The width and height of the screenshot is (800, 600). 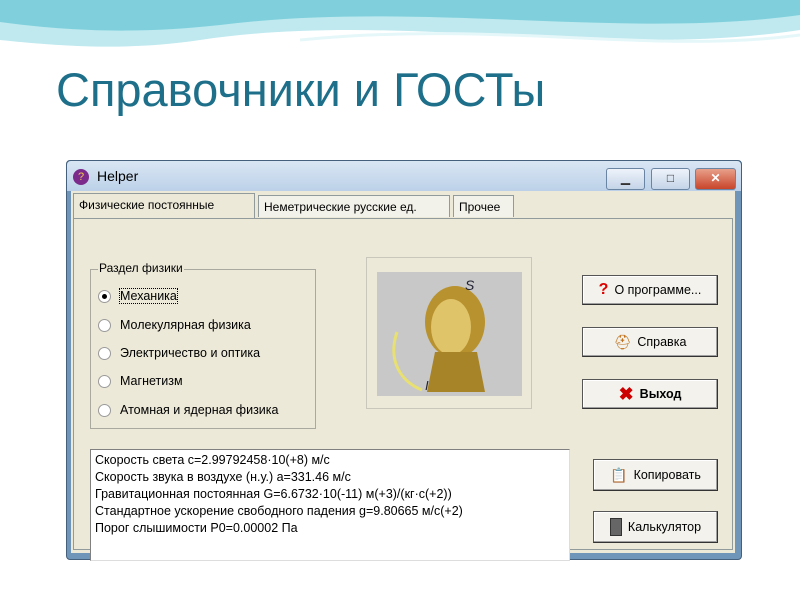 I want to click on radio-atomic-nuclear: Атомная и ядерная физика, so click(x=188, y=410).